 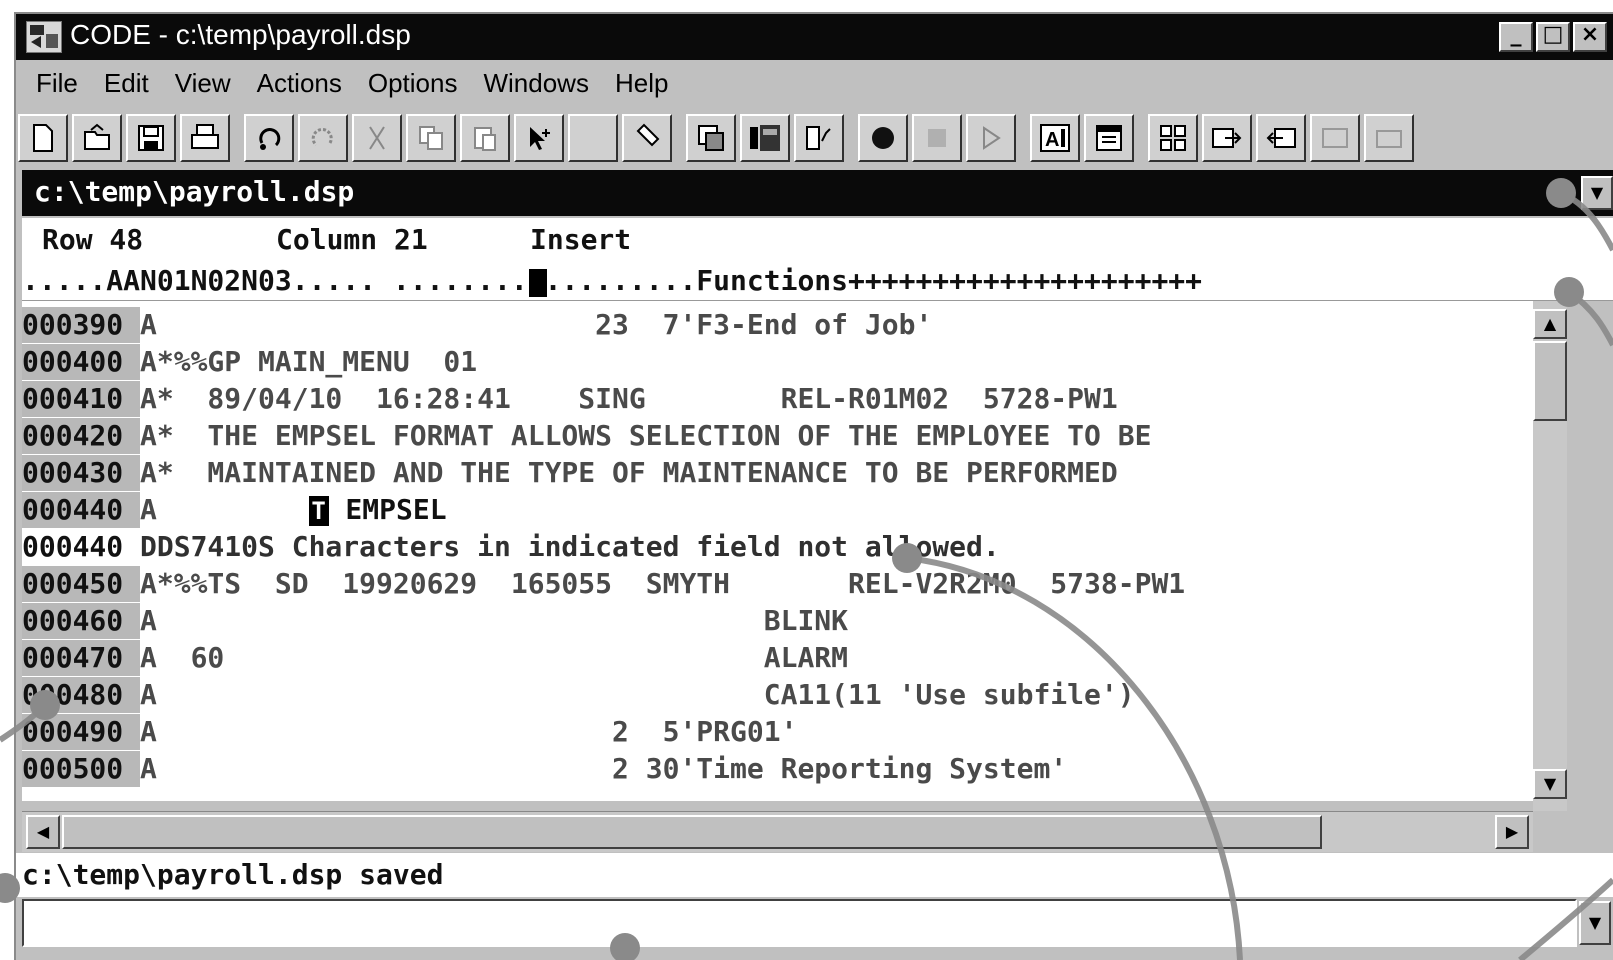 What do you see at coordinates (469, 731) in the screenshot?
I see `line-text: A 2 5'PRG01'` at bounding box center [469, 731].